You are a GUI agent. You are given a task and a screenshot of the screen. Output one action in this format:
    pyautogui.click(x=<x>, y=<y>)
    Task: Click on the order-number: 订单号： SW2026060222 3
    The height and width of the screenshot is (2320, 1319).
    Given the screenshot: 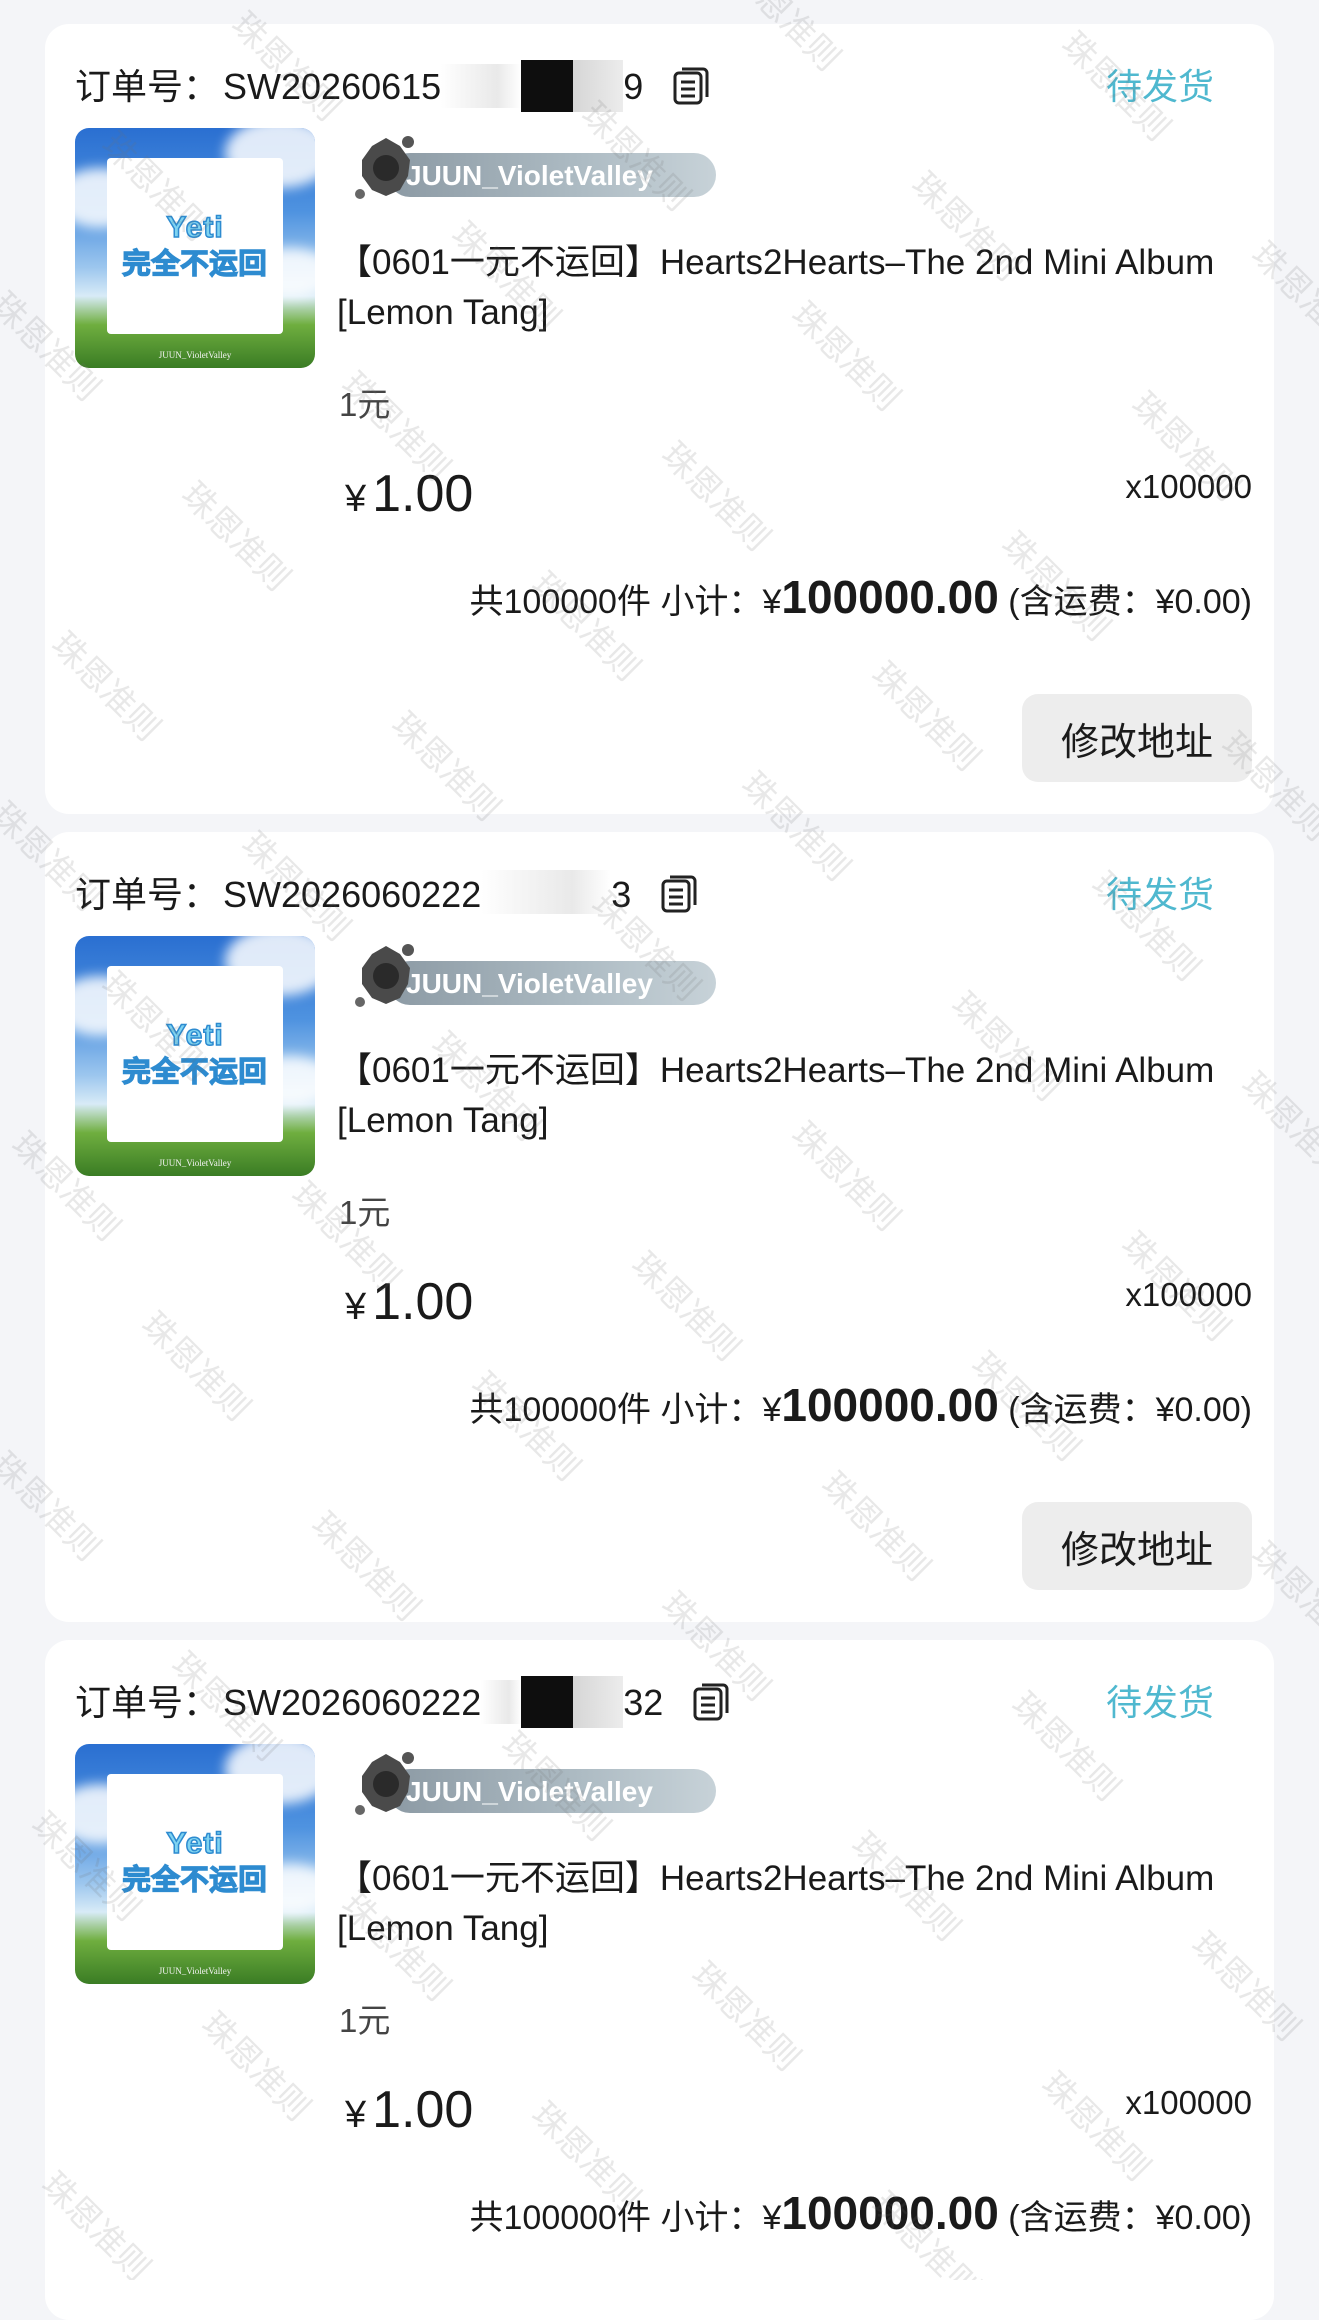 What is the action you would take?
    pyautogui.click(x=387, y=894)
    